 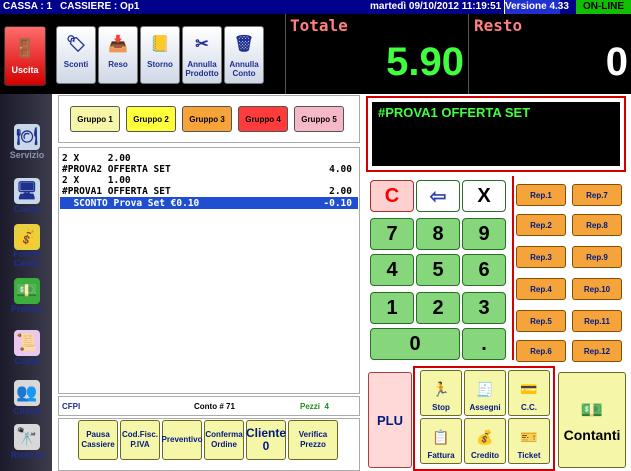 I want to click on clear-key: C, so click(x=392, y=196).